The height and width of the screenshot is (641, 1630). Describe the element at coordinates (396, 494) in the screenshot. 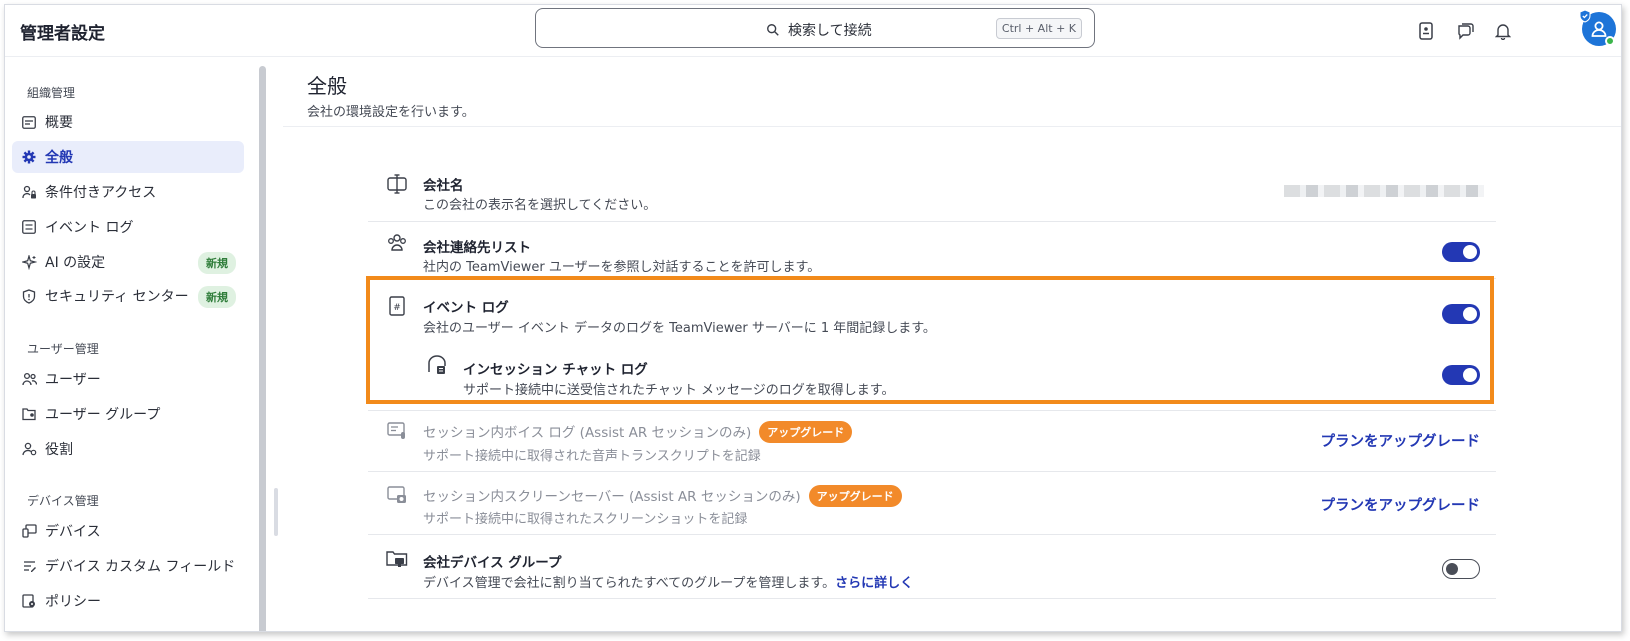

I see `screenshot-icon` at that location.